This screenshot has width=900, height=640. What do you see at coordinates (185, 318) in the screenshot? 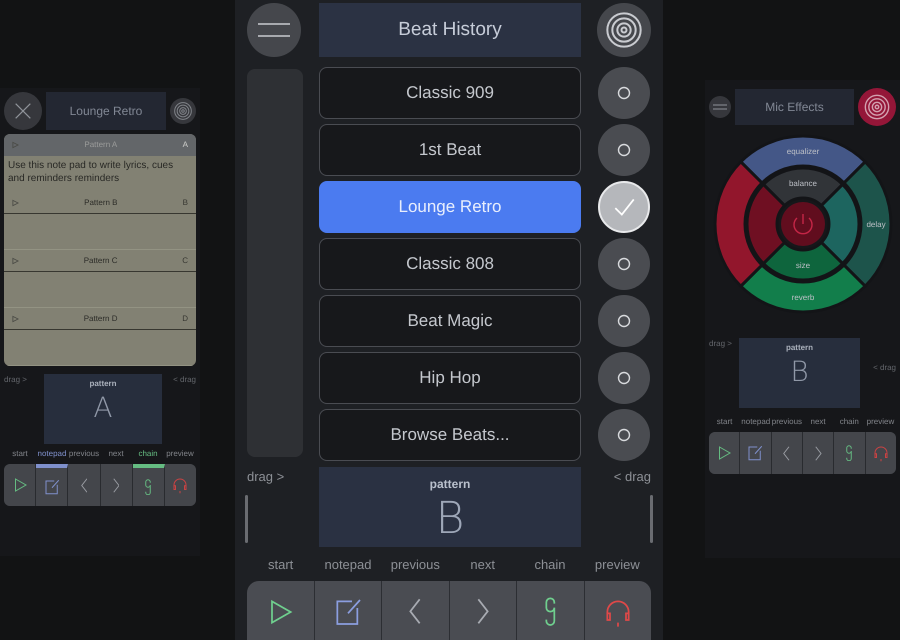
I see `pattern-letter: D` at bounding box center [185, 318].